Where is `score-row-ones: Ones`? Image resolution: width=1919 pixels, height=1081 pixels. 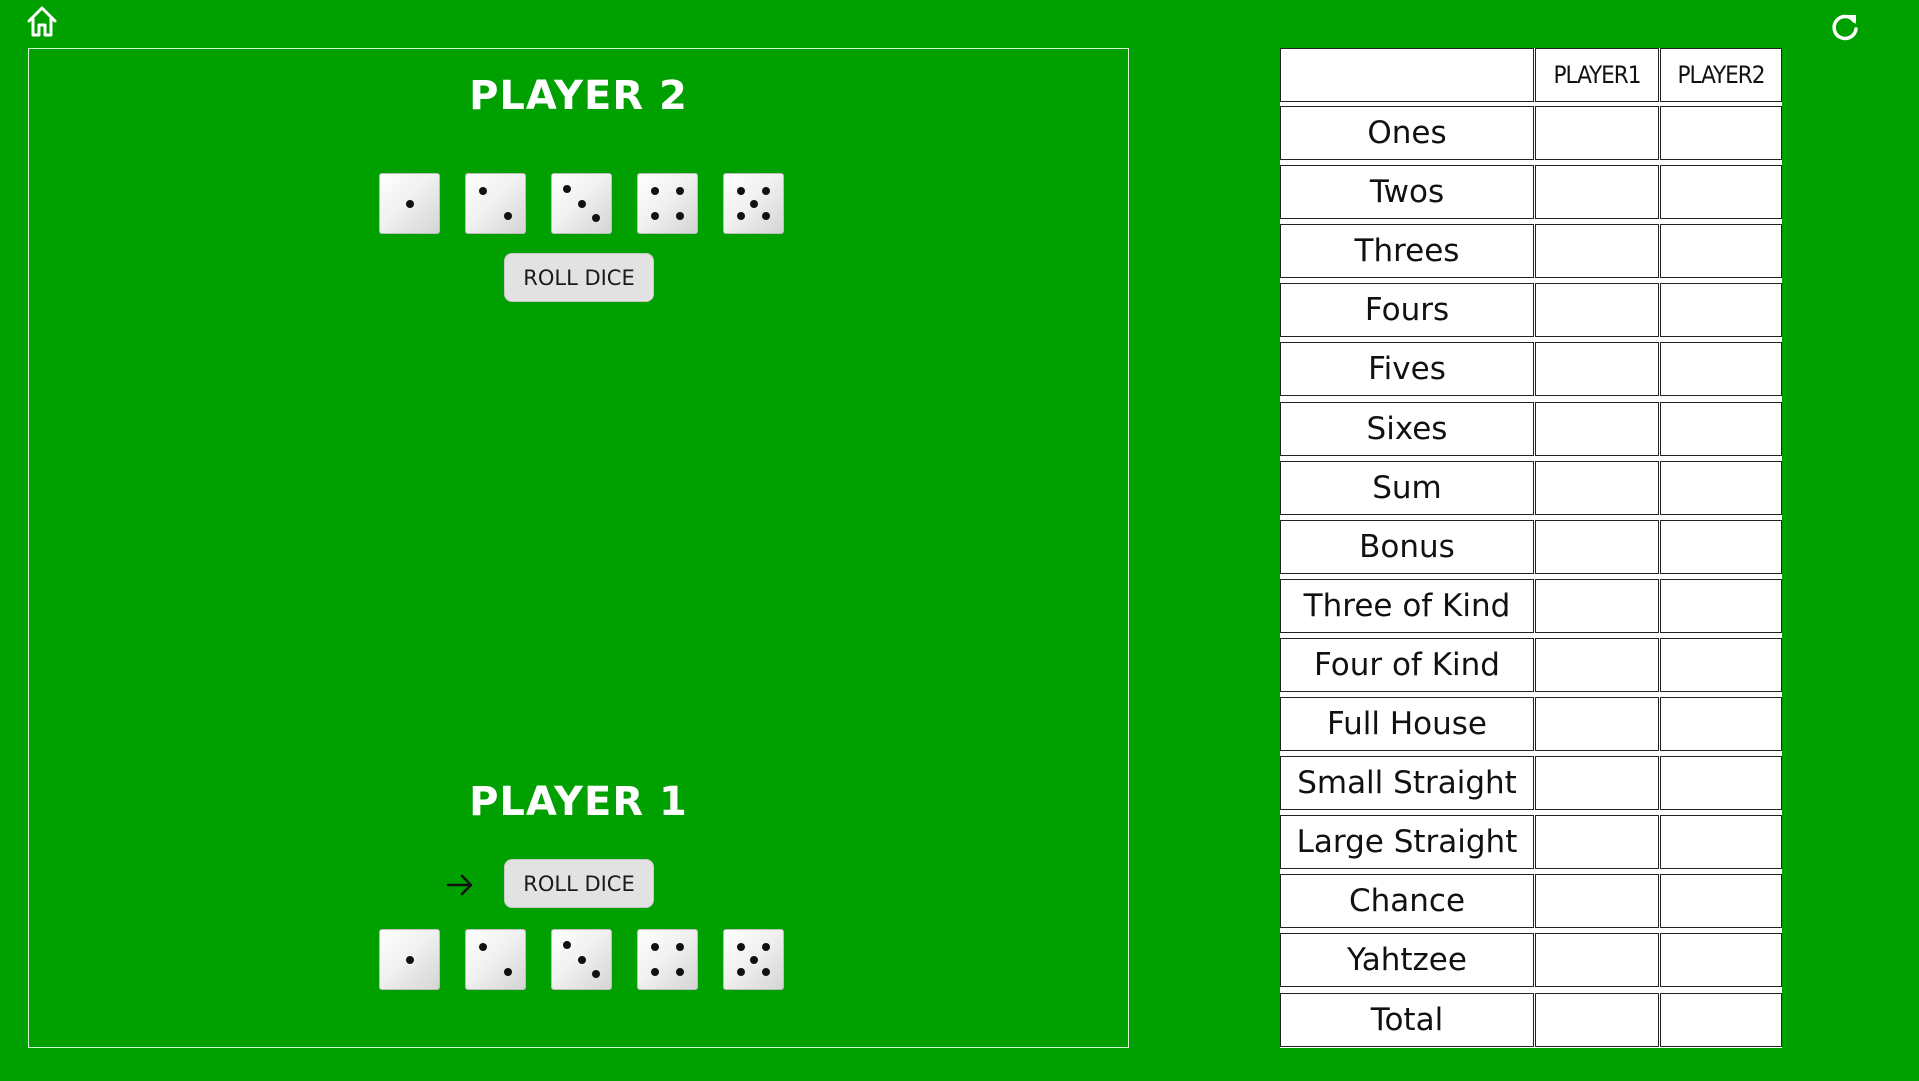 score-row-ones: Ones is located at coordinates (1531, 133).